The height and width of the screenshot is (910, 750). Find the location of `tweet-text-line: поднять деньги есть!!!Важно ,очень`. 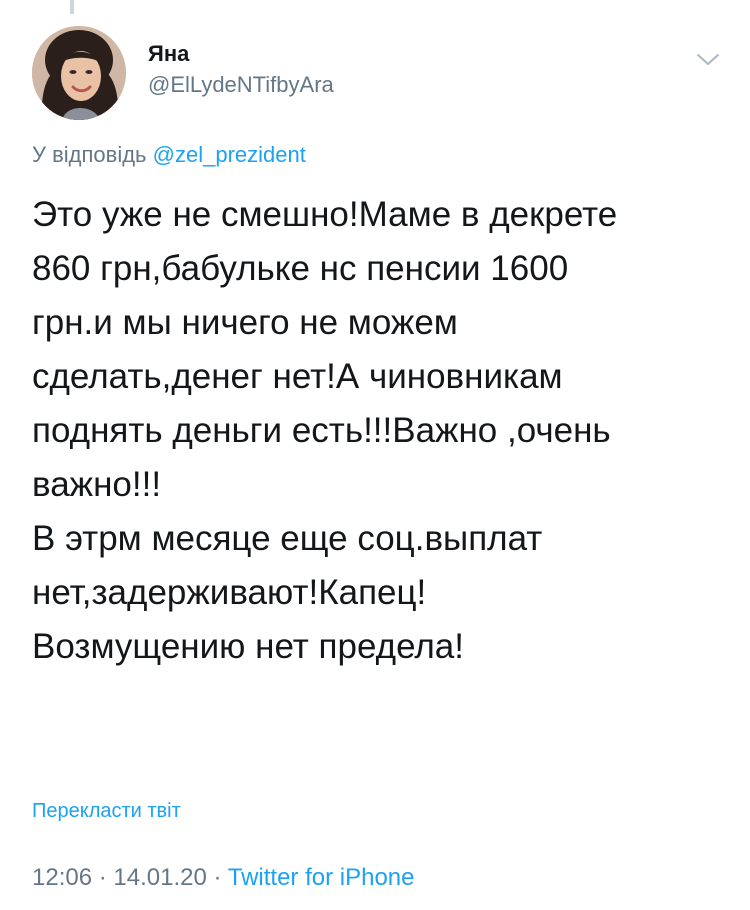

tweet-text-line: поднять деньги есть!!!Важно ,очень is located at coordinates (321, 430).